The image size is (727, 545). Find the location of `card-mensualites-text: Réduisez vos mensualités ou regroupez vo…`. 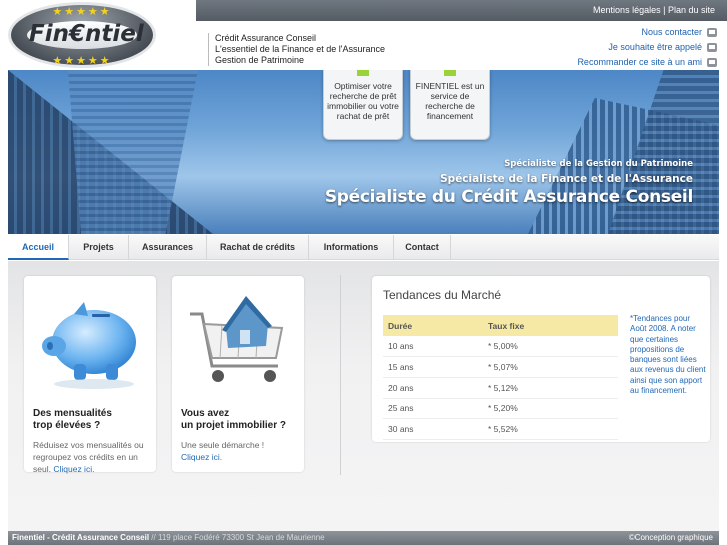

card-mensualites-text: Réduisez vos mensualités ou regroupez vo… is located at coordinates (92, 457).